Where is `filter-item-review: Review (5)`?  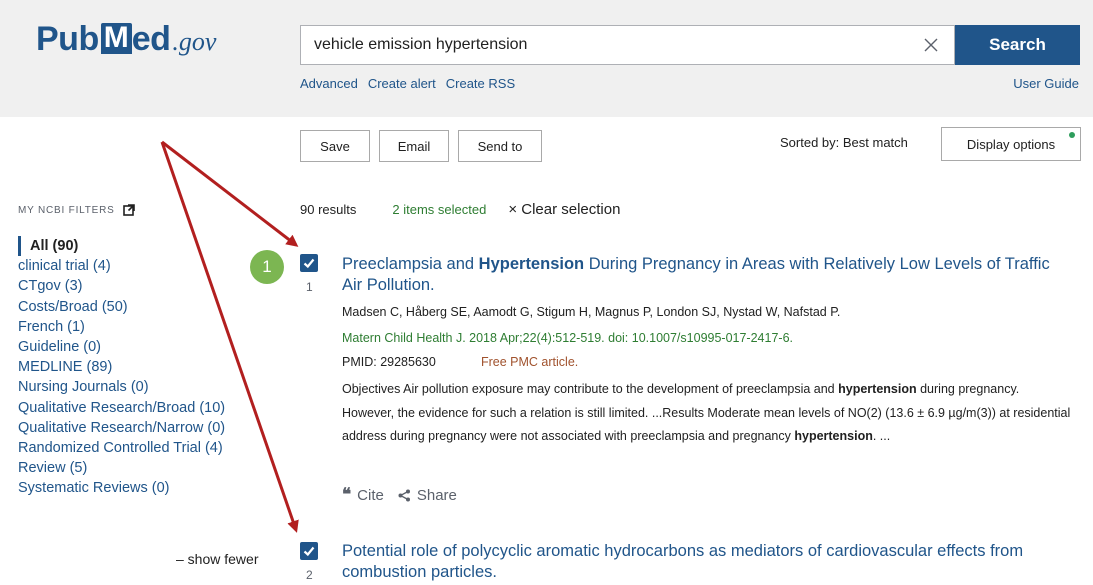 filter-item-review: Review (5) is located at coordinates (121, 468).